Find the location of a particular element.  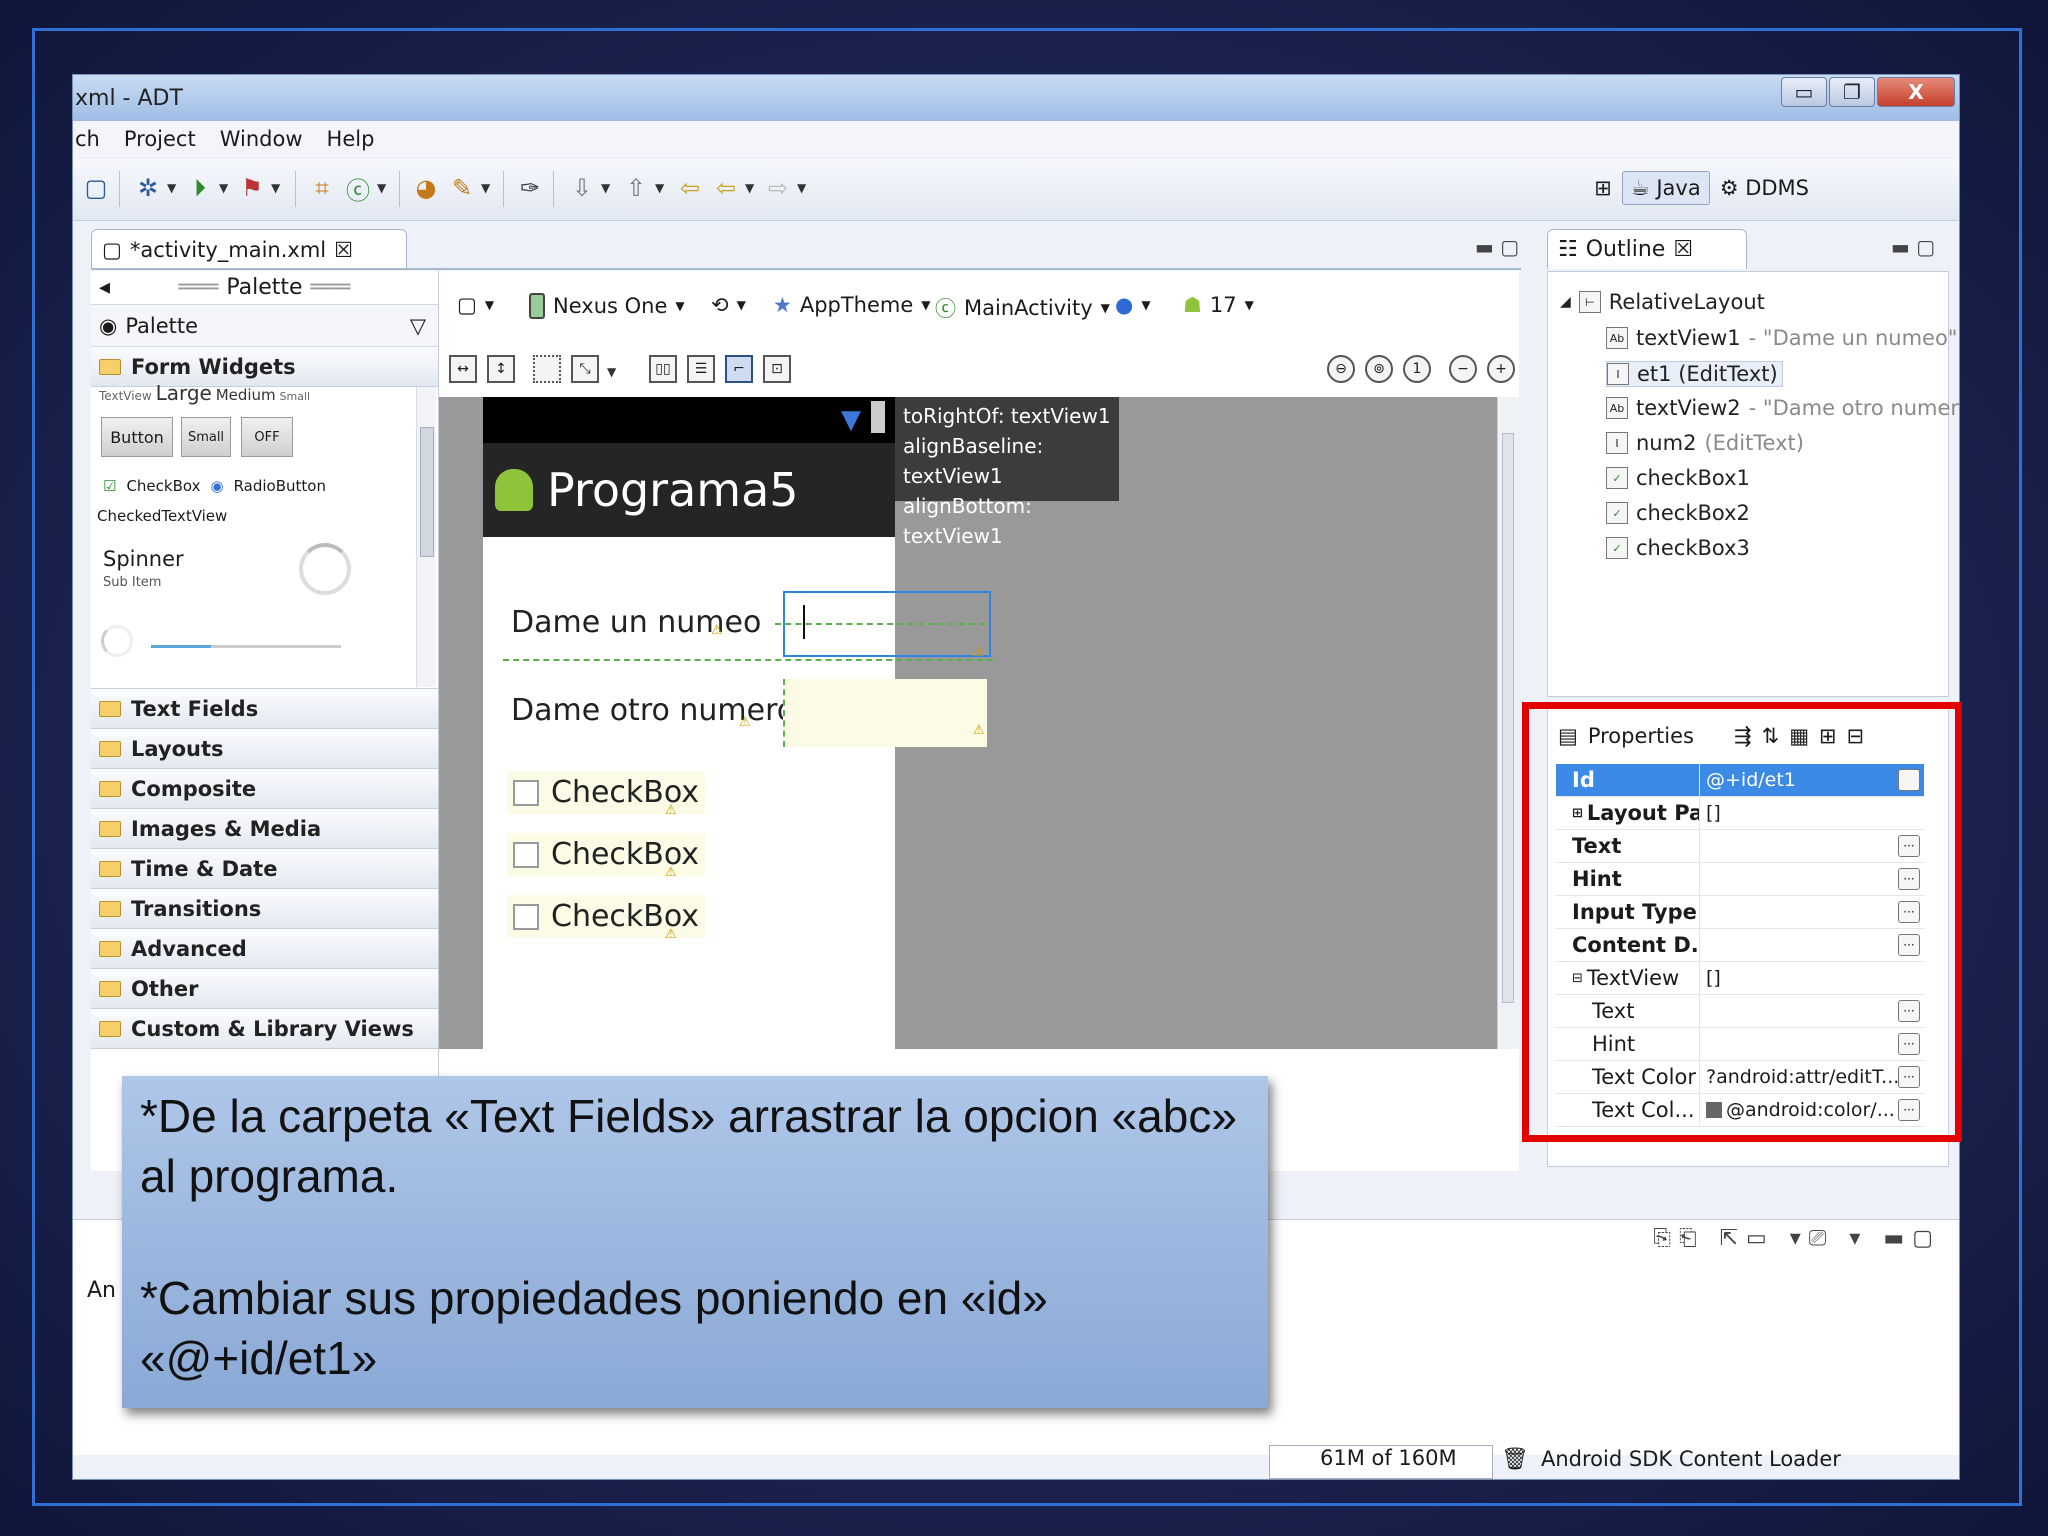

back-icon: ⇦ is located at coordinates (726, 188).